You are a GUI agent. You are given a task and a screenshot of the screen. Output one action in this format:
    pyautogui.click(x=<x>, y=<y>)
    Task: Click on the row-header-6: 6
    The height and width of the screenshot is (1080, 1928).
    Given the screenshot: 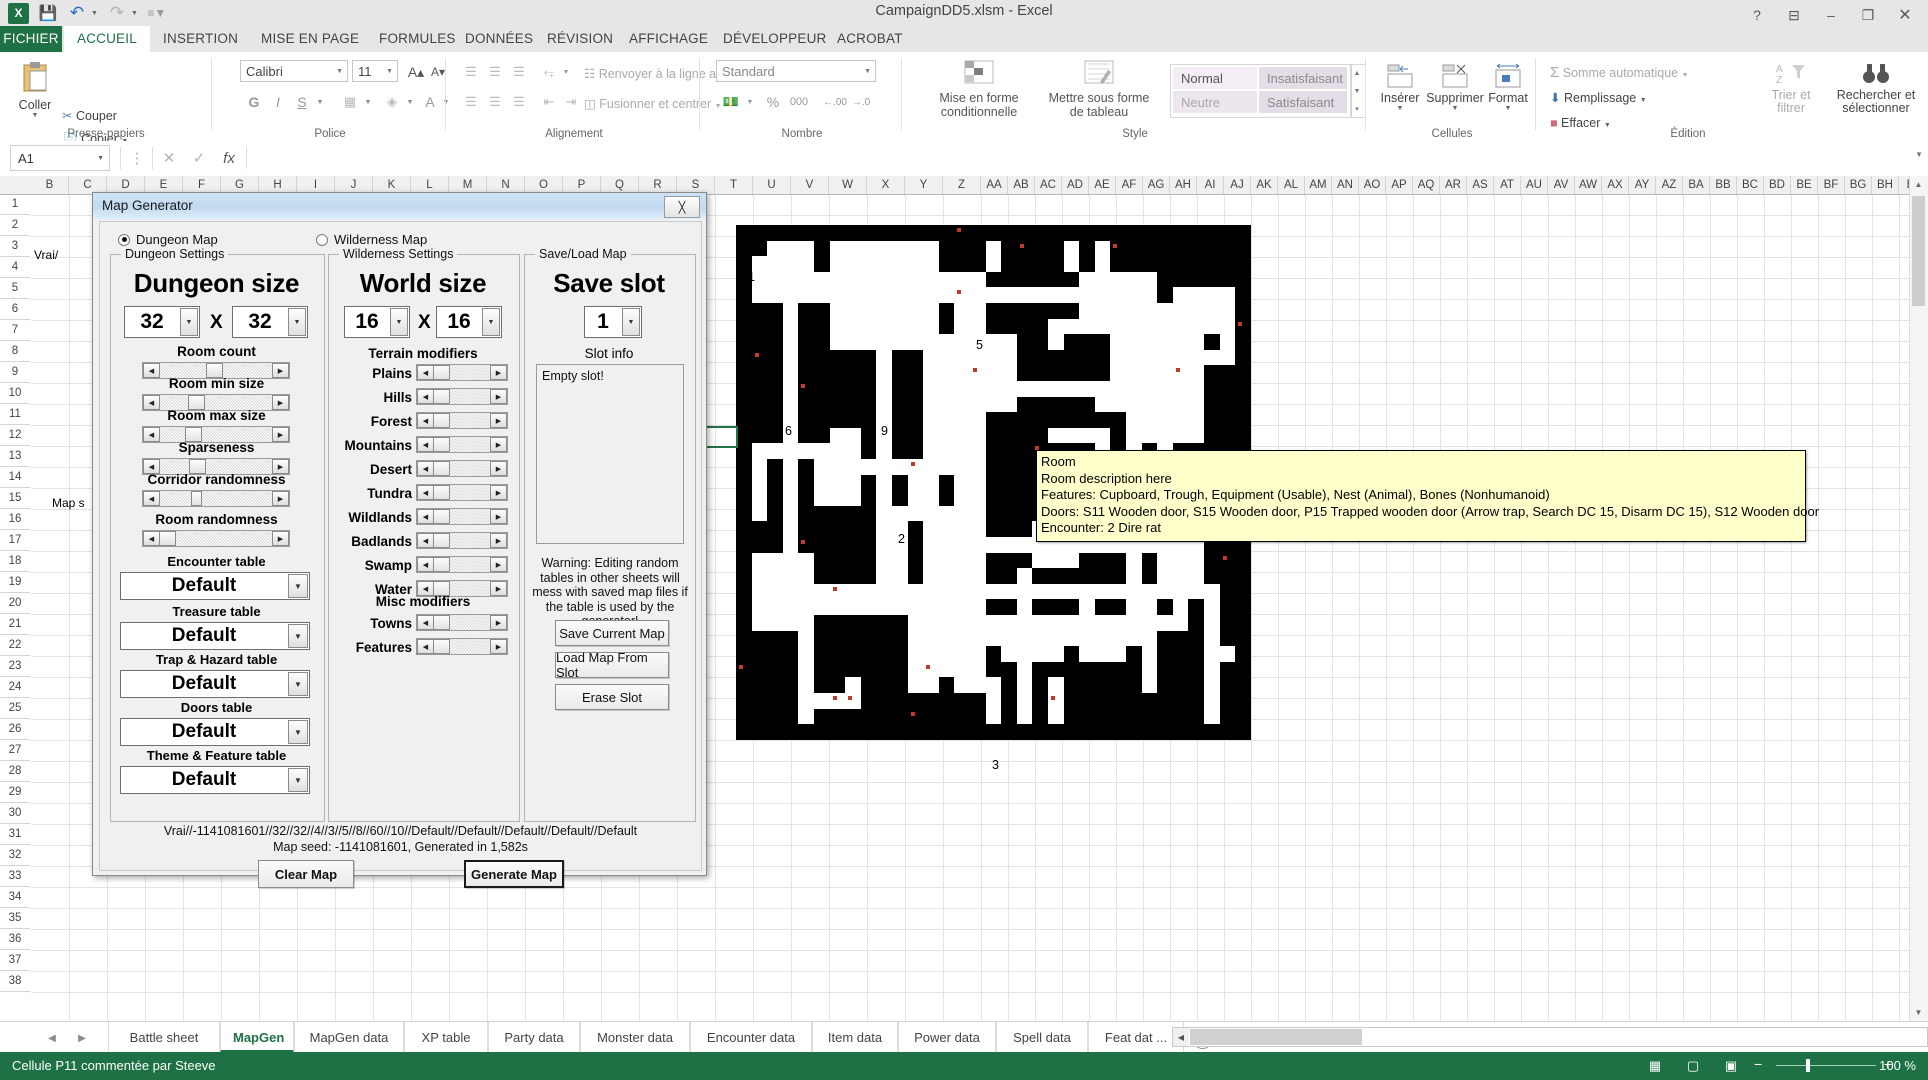 What is the action you would take?
    pyautogui.click(x=15, y=309)
    